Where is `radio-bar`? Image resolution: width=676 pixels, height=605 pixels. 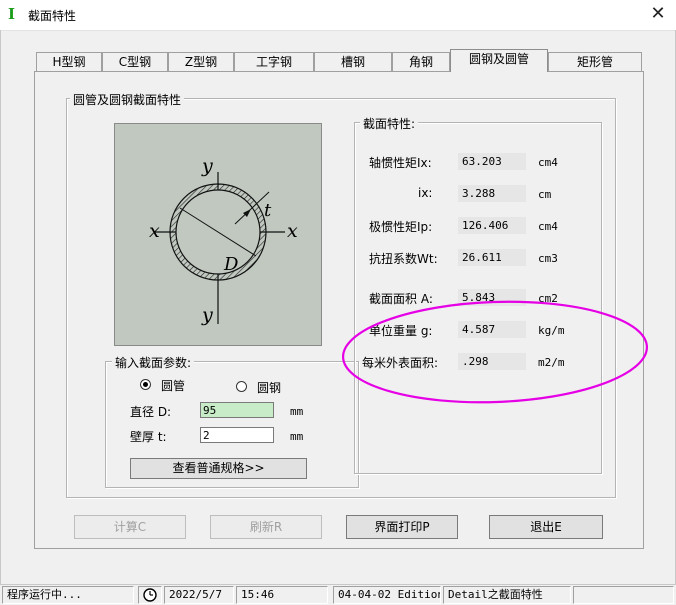
radio-bar is located at coordinates (241, 386).